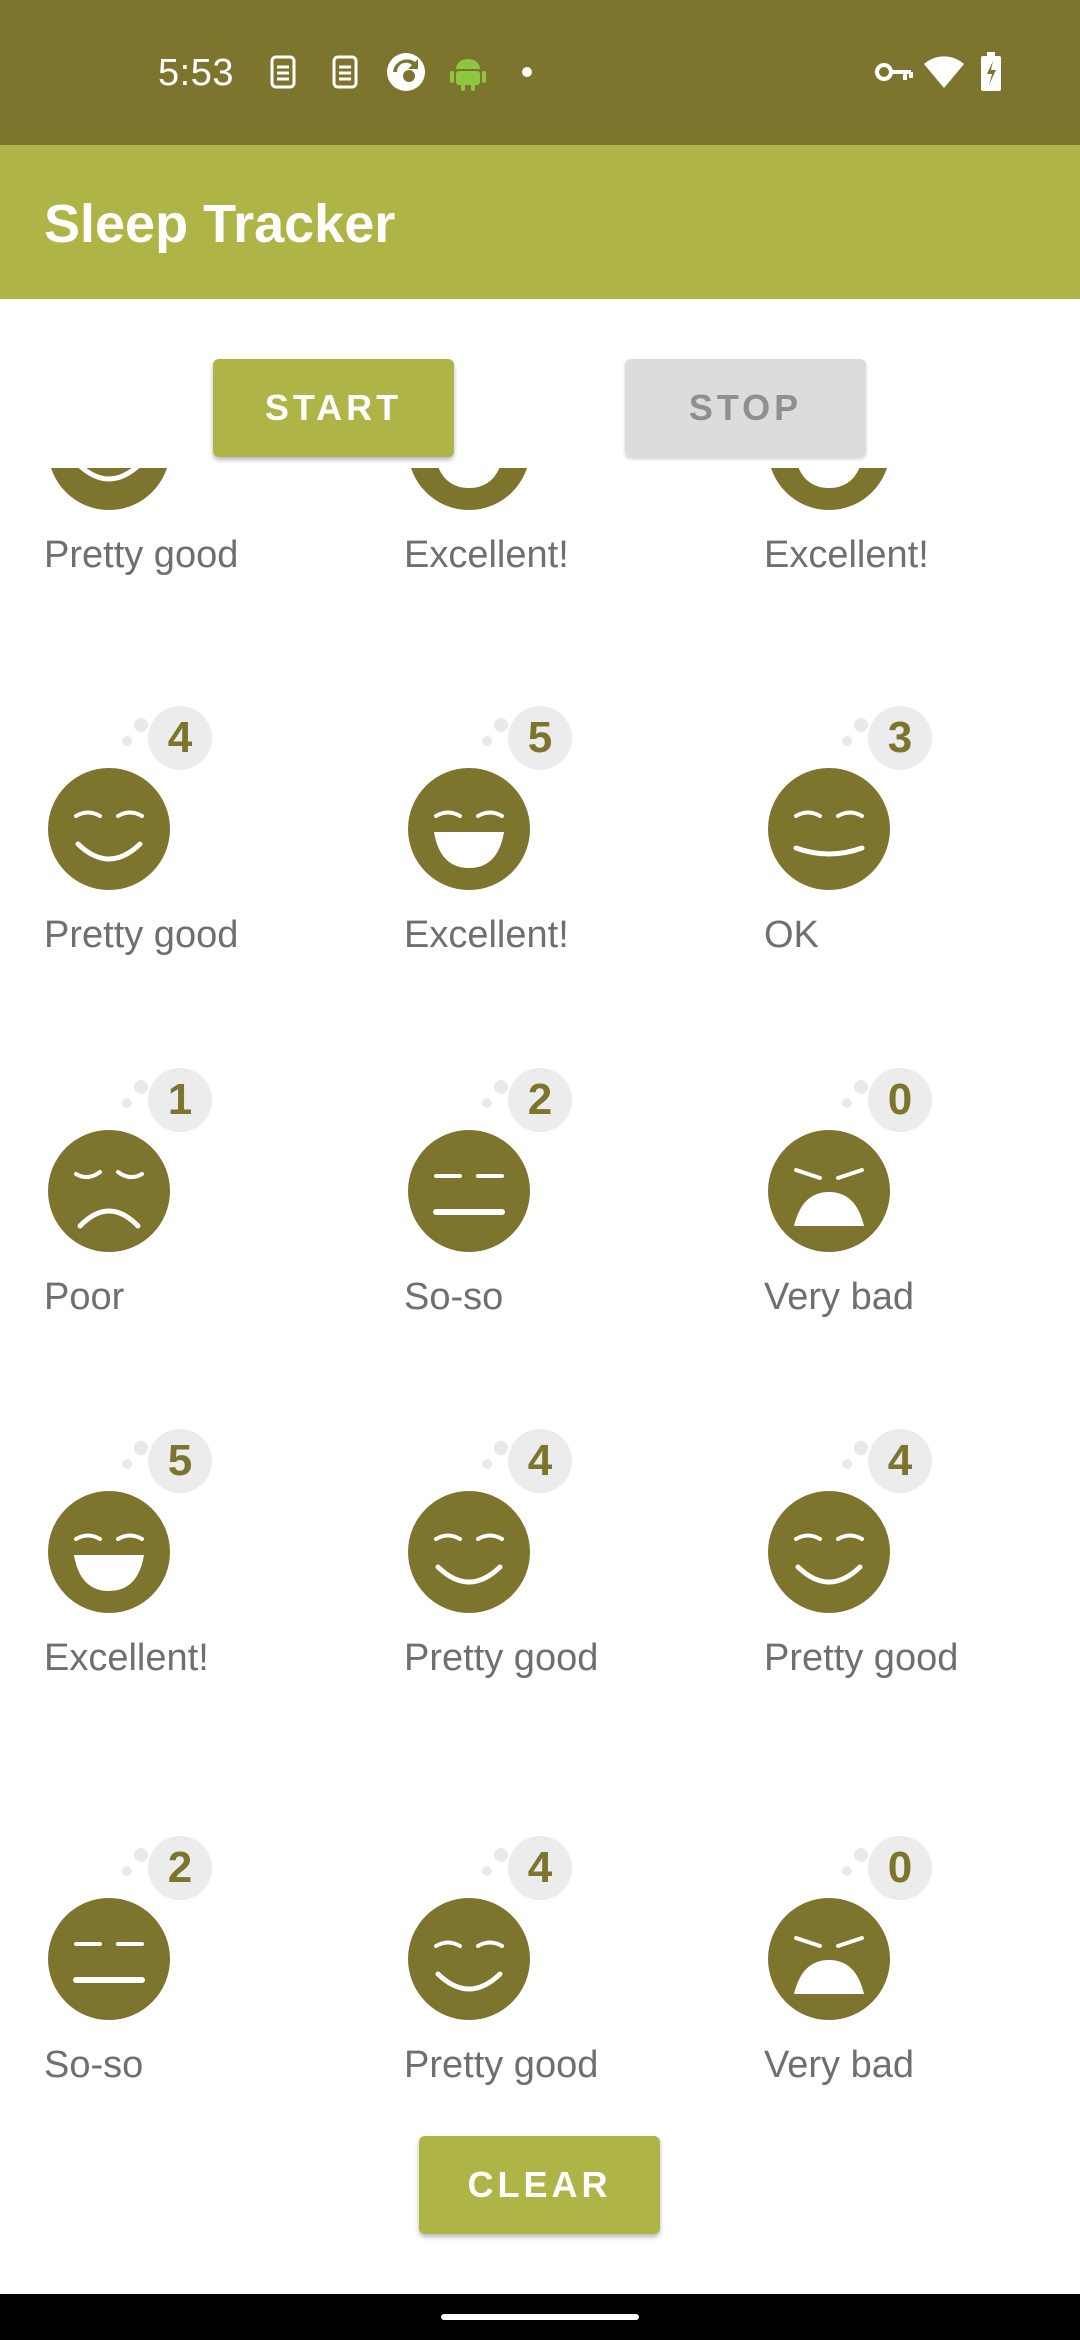  What do you see at coordinates (540, 72) in the screenshot?
I see `status-bar: 5:53` at bounding box center [540, 72].